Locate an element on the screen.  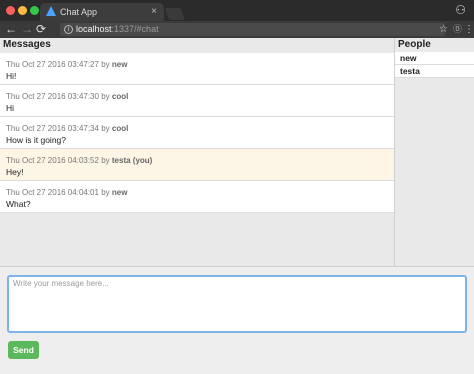
message-timestamp: Thu Oct 27 2016 04:04:01 is located at coordinates (52, 192).